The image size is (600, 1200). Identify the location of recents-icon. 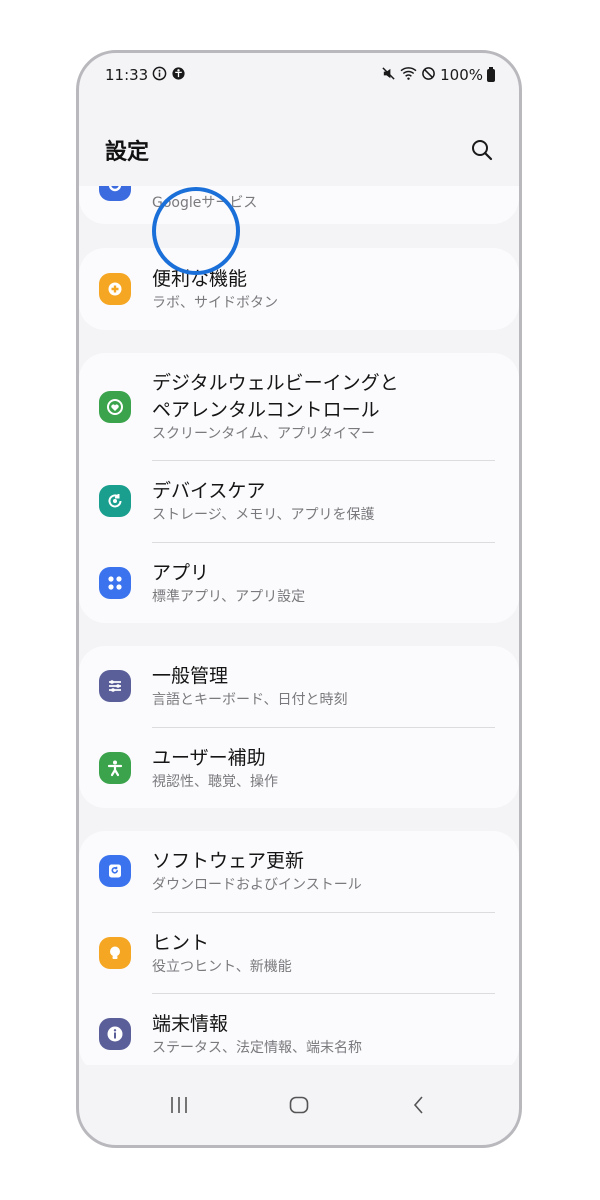
(179, 1105).